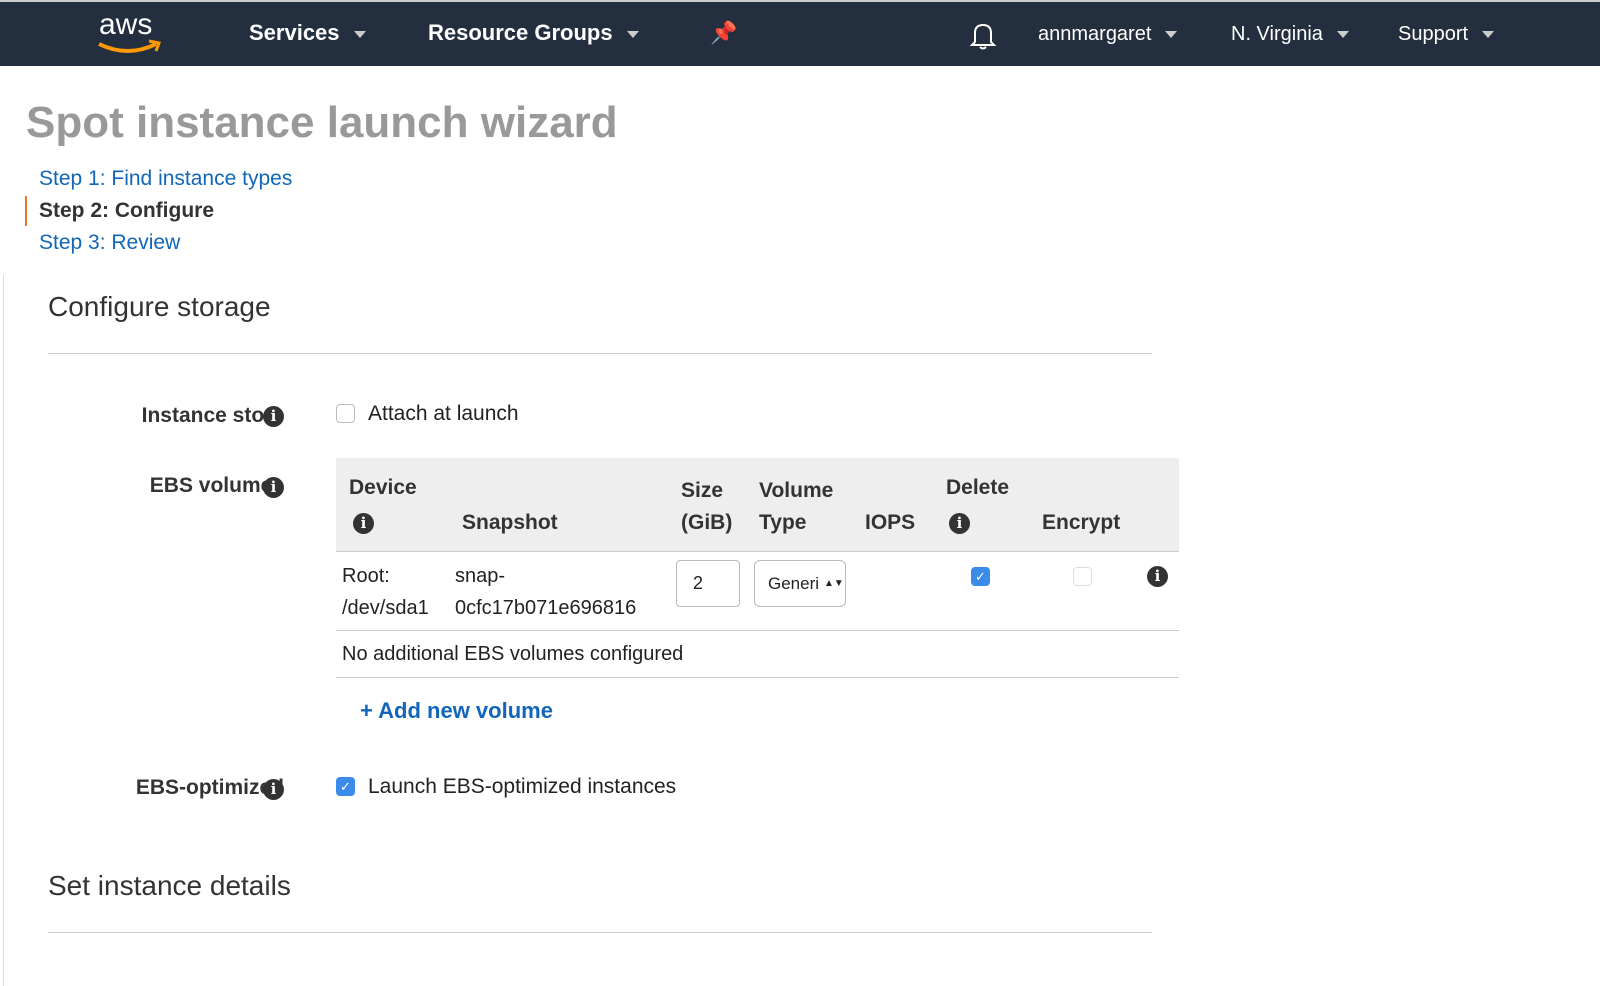  What do you see at coordinates (757, 654) in the screenshot?
I see `empty-row: No additional EBS volumes configured` at bounding box center [757, 654].